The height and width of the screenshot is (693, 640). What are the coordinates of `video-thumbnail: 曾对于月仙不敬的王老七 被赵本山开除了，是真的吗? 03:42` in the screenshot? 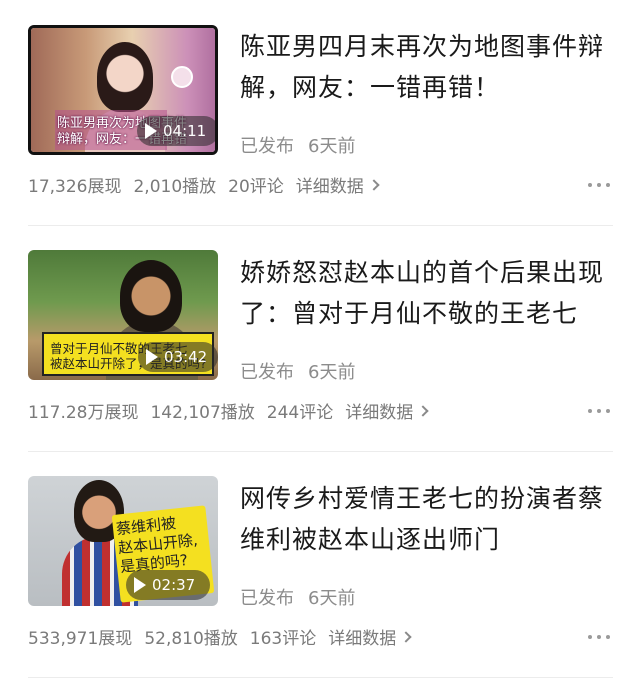 It's located at (123, 315).